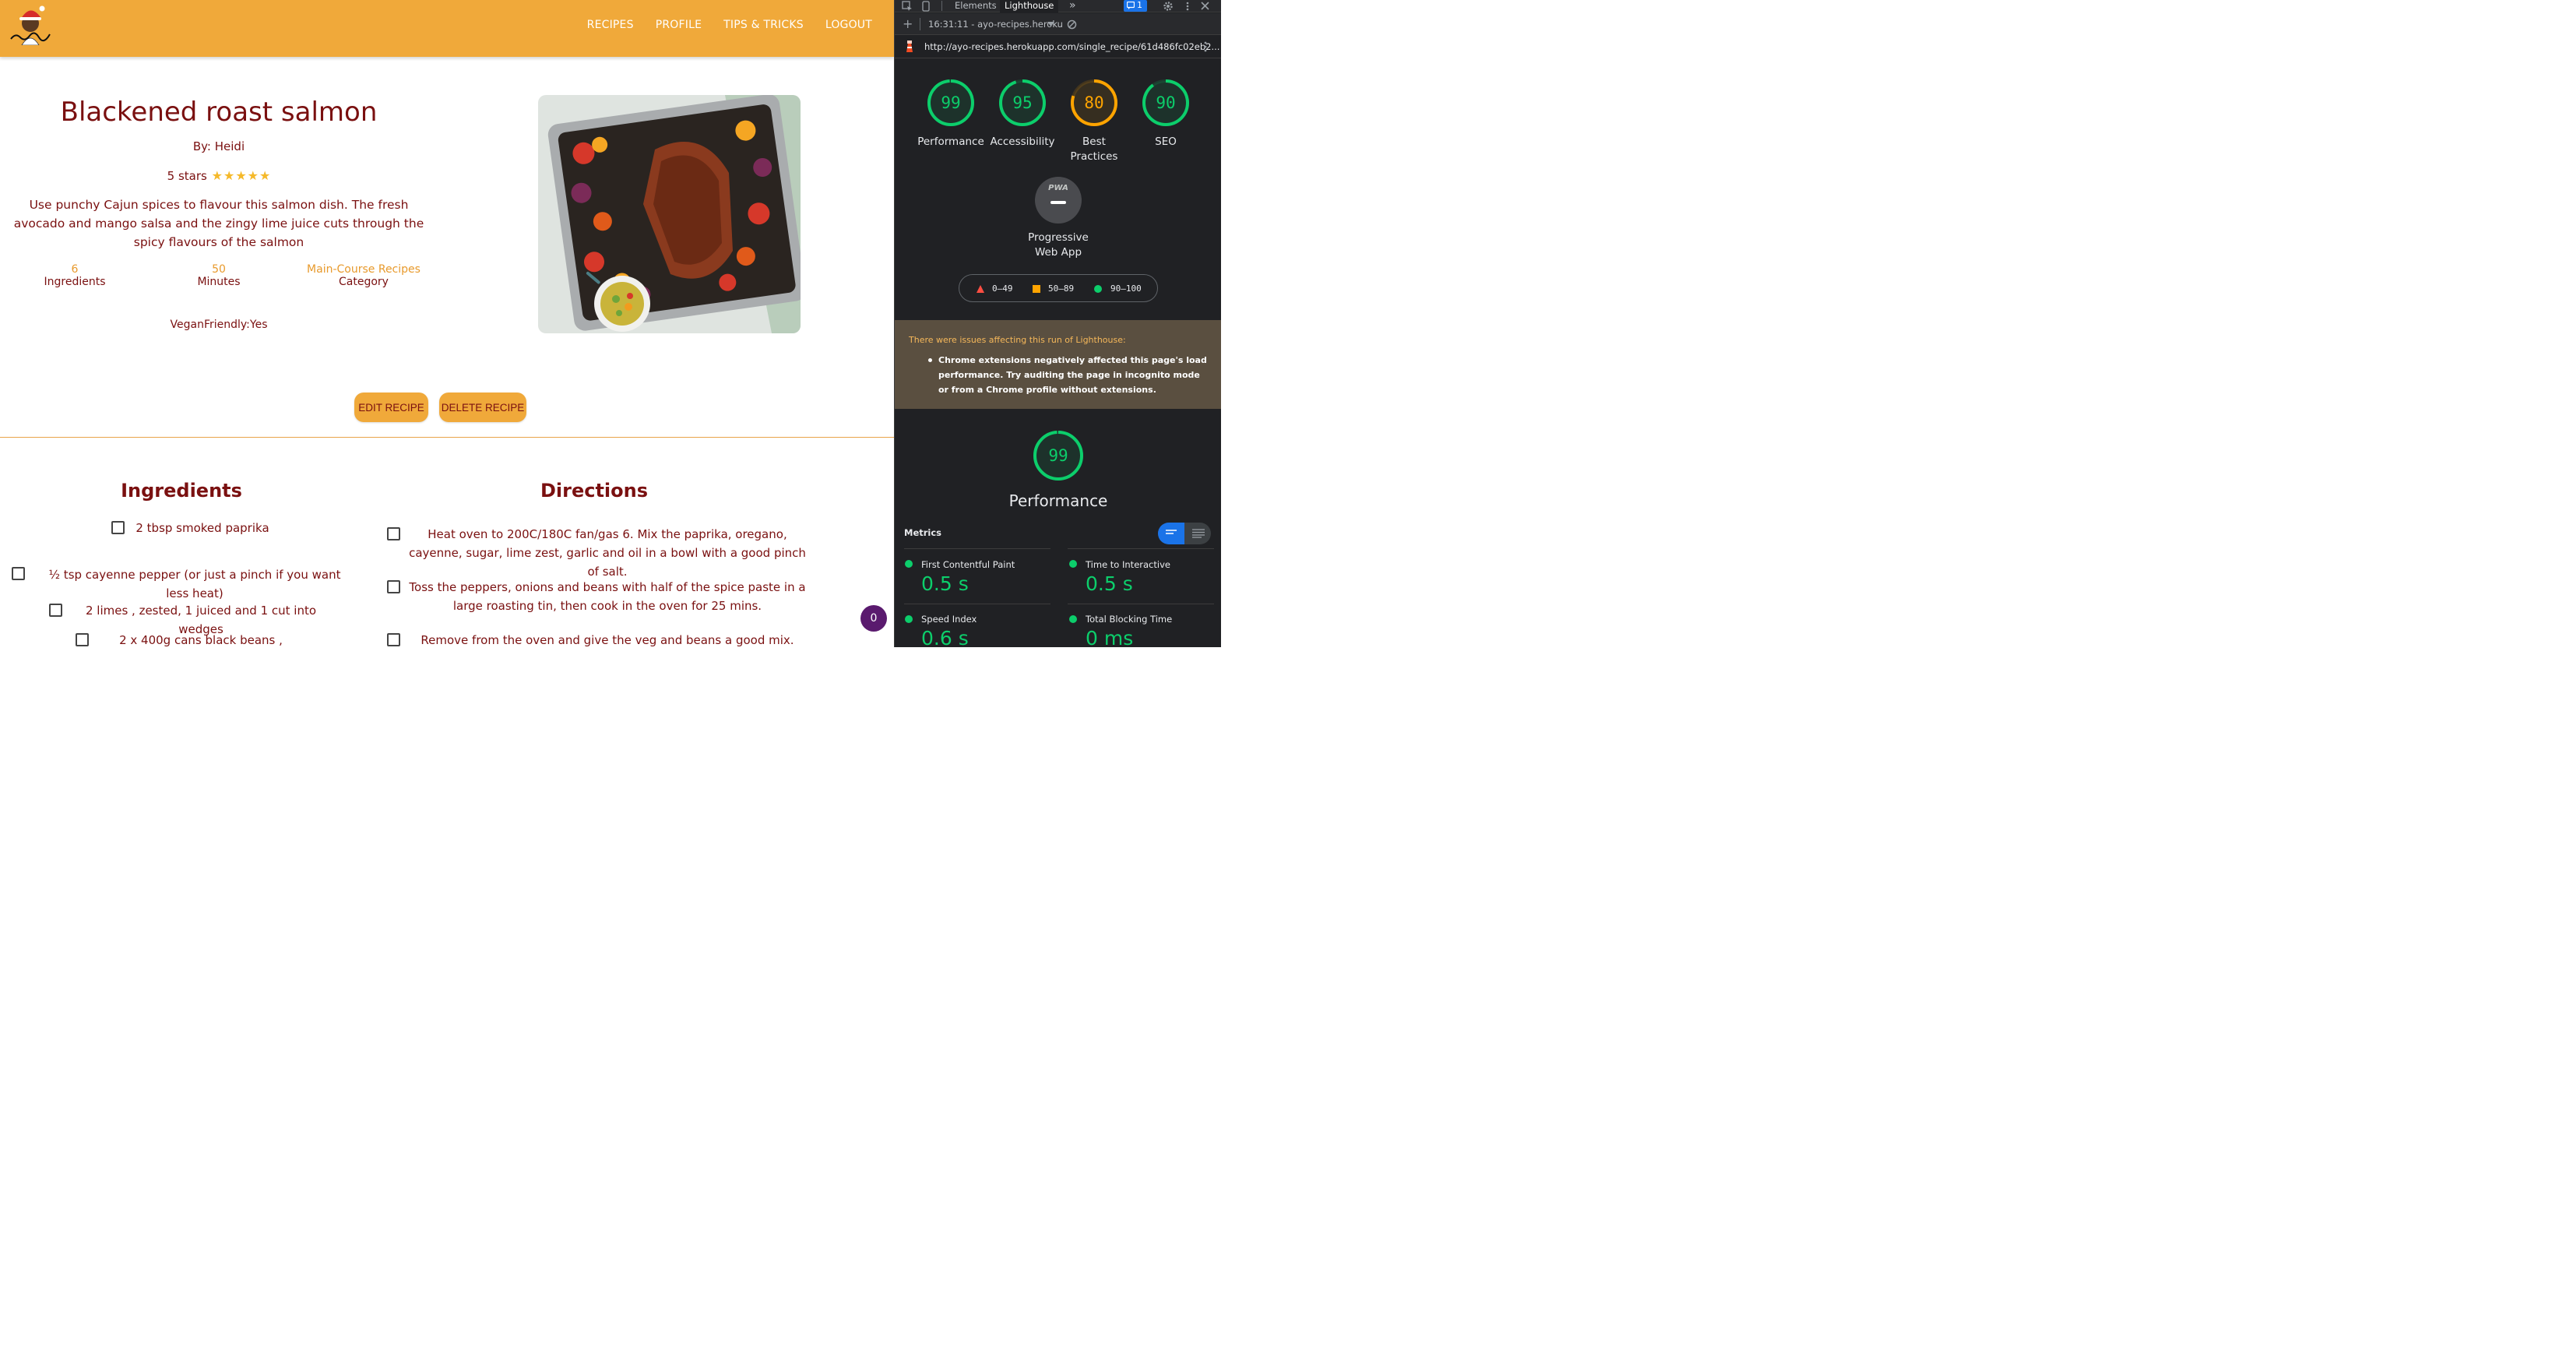 This screenshot has width=2576, height=1366. What do you see at coordinates (218, 146) in the screenshot?
I see `recipe-author: By: Heidi` at bounding box center [218, 146].